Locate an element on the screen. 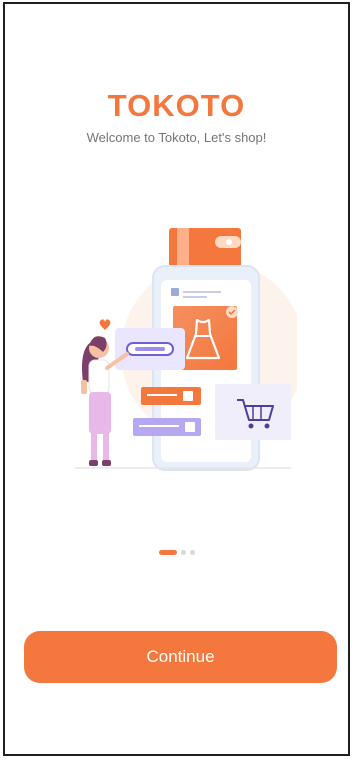 This screenshot has width=355, height=760. page-indicator is located at coordinates (177, 552).